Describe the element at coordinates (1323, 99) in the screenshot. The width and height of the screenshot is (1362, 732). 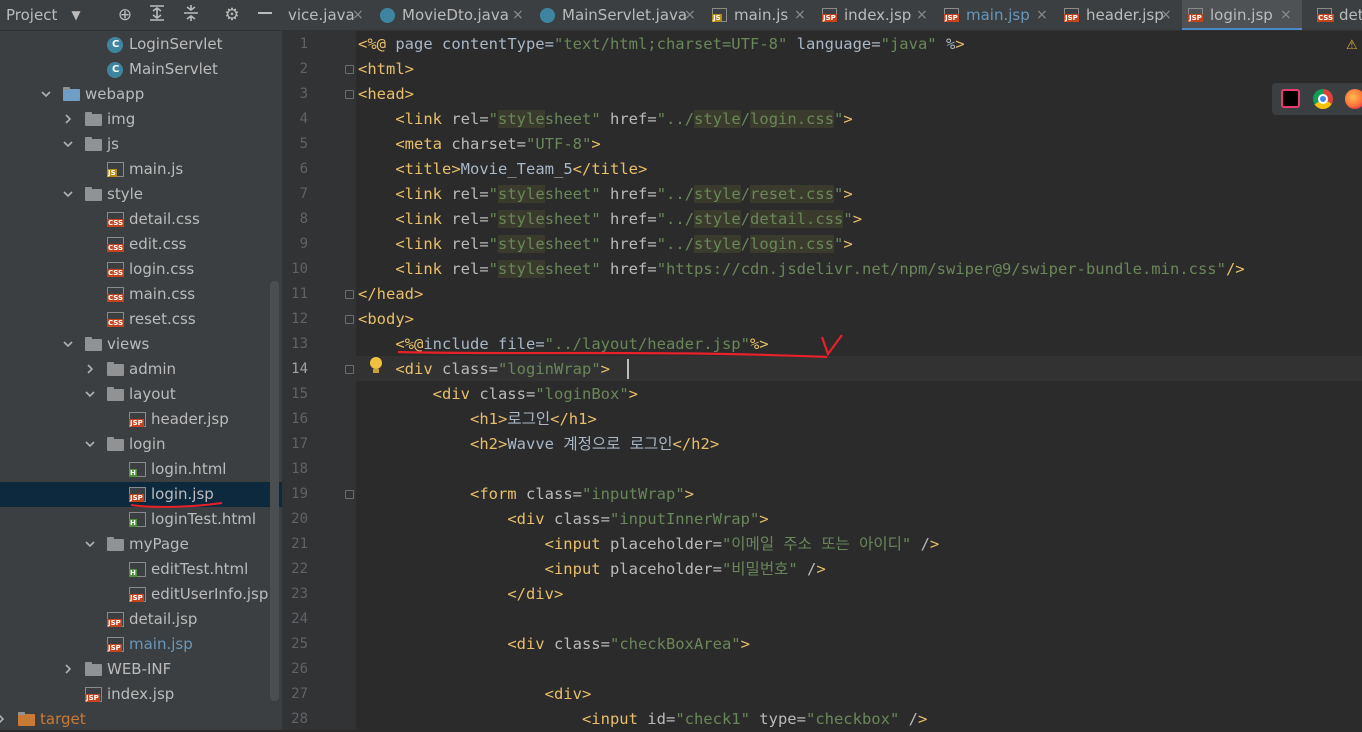
I see `chrome-icon` at that location.